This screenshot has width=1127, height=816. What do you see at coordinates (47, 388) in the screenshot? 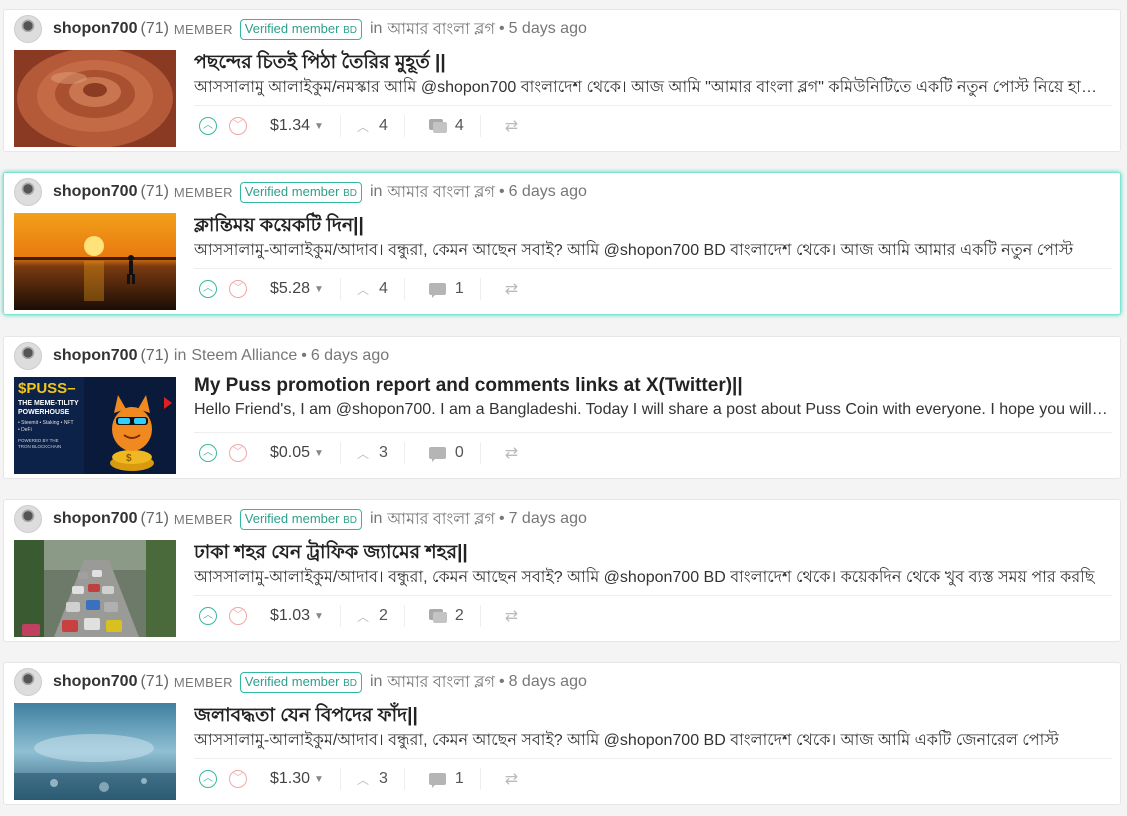
I see `puss-heading: $PUSS–` at bounding box center [47, 388].